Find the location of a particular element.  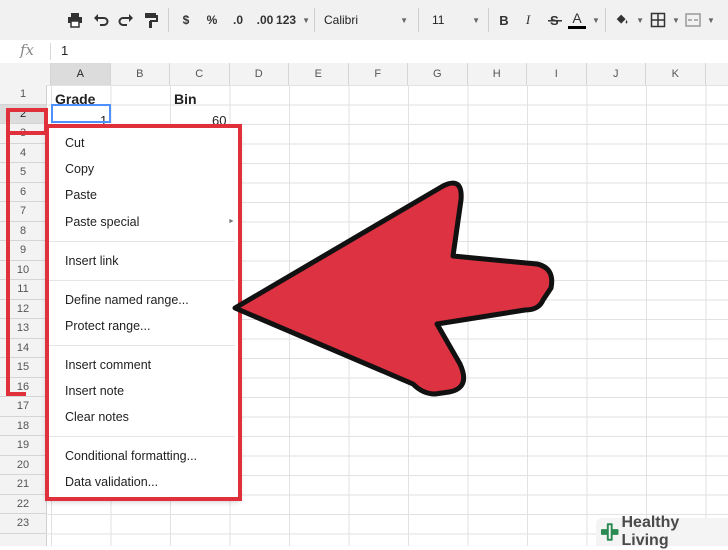

strikethrough-icon: S is located at coordinates (555, 20).